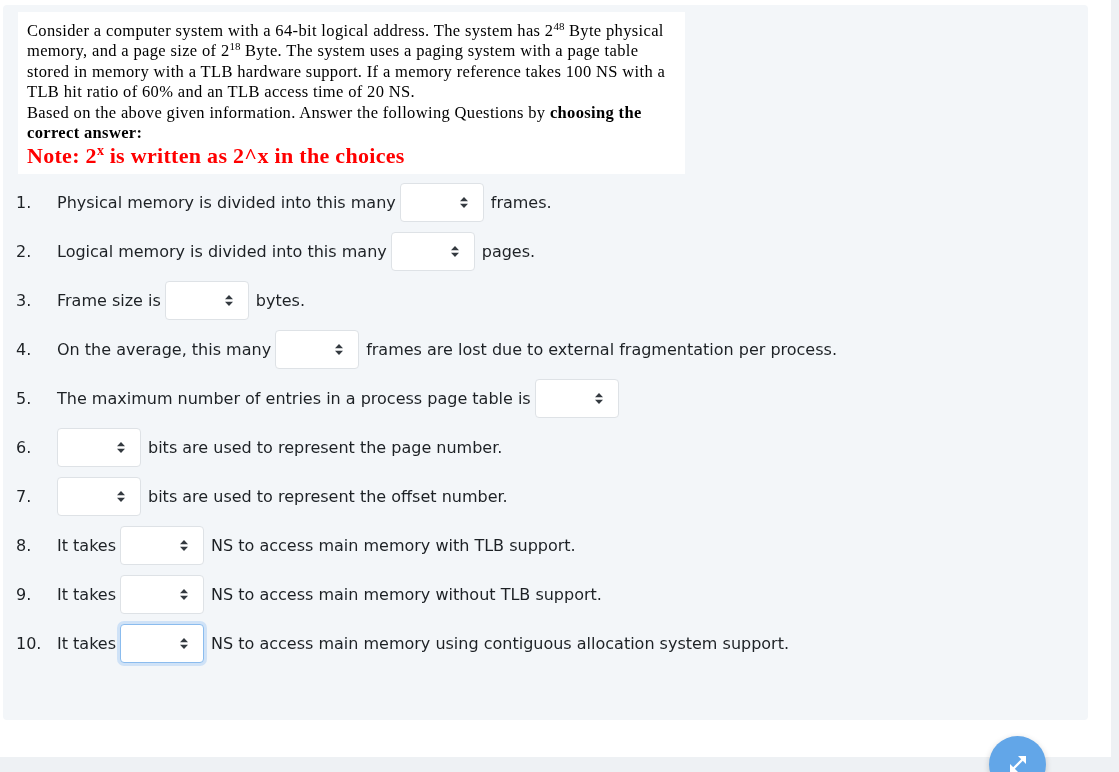 This screenshot has width=1119, height=772. What do you see at coordinates (24, 203) in the screenshot?
I see `question-number: 1.` at bounding box center [24, 203].